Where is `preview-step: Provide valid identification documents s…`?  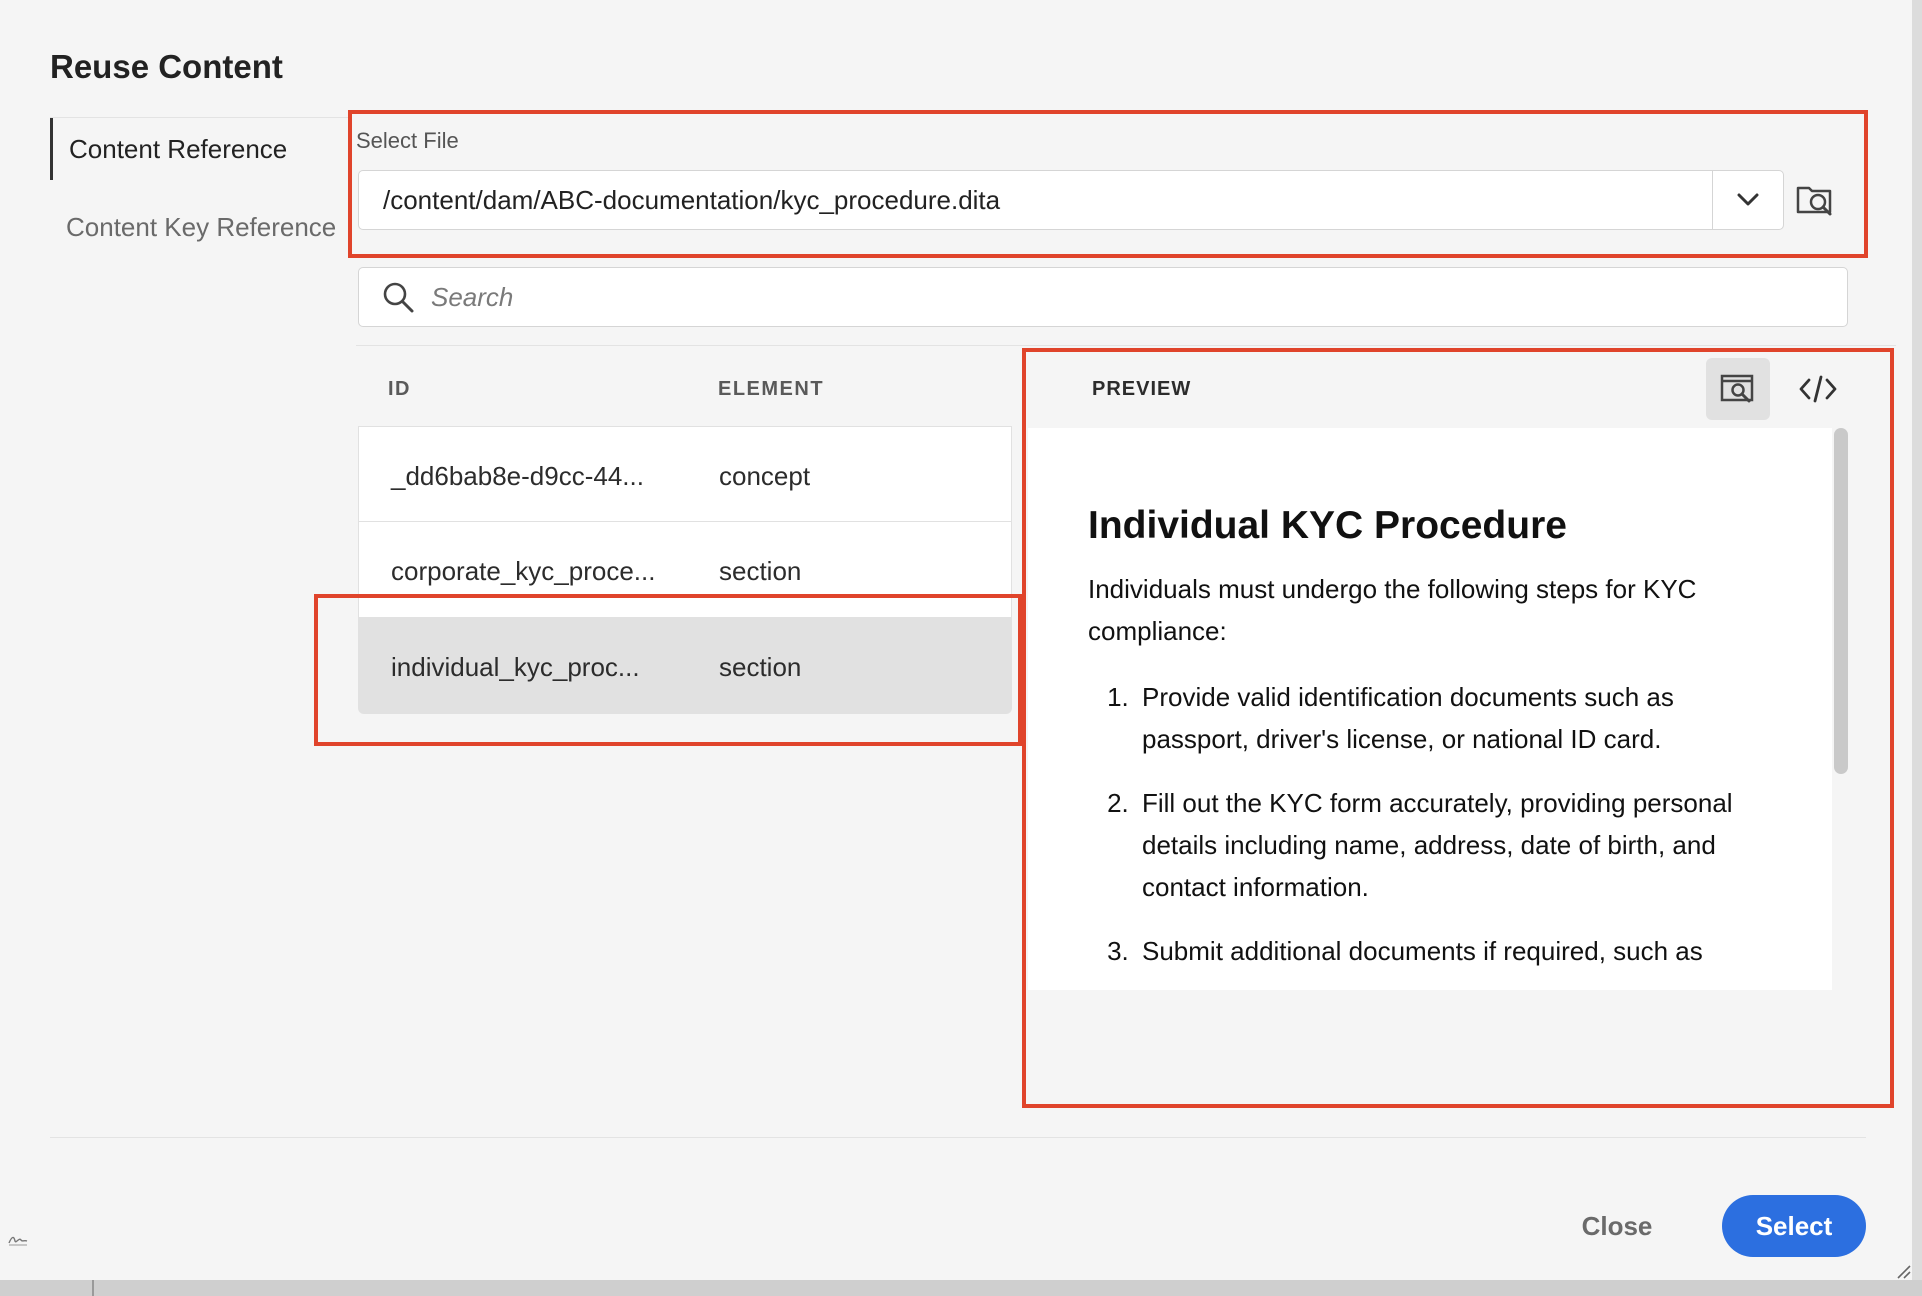
preview-step: Provide valid identification documents s… is located at coordinates (1457, 718).